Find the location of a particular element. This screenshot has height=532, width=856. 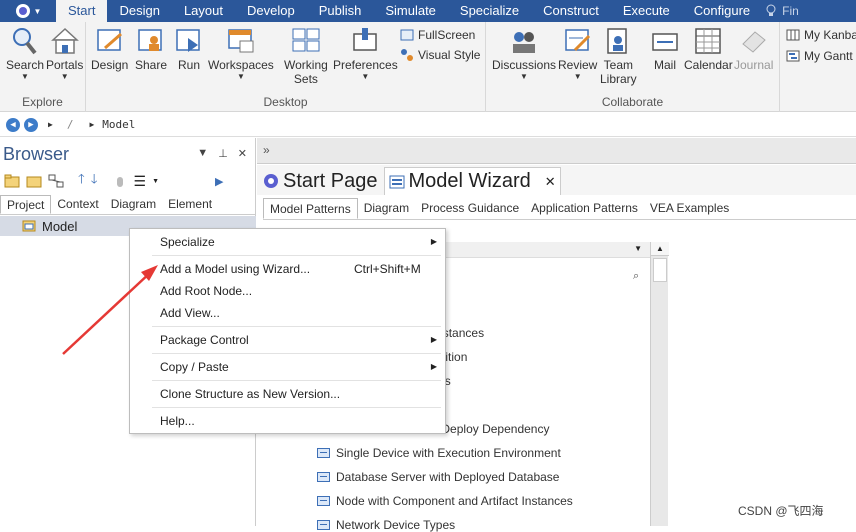

breadcrumb-item-model: Model is located at coordinates (118, 124).